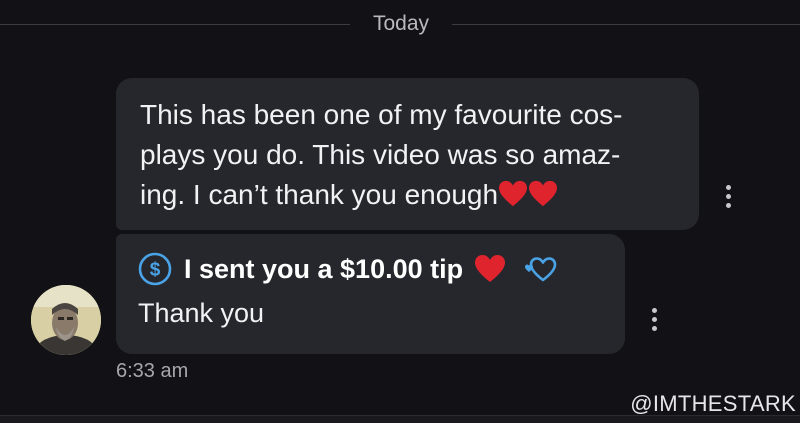 Image resolution: width=800 pixels, height=423 pixels. I want to click on message-text: ing. I can’t thank you enough, so click(319, 194).